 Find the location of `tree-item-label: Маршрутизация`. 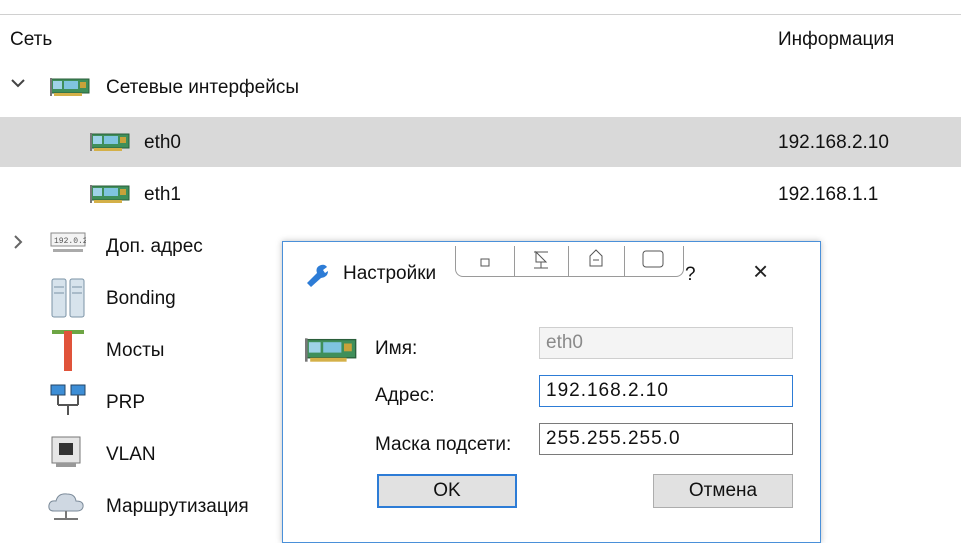

tree-item-label: Маршрутизация is located at coordinates (177, 506).